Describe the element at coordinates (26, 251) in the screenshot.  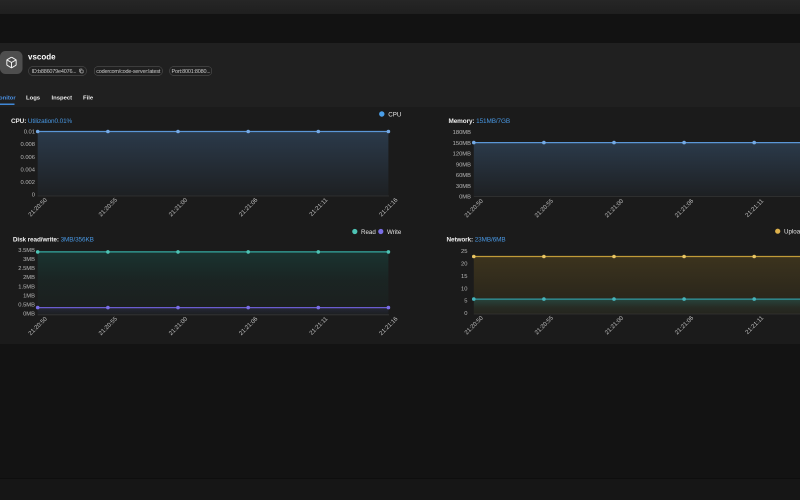
I see `svg-text: 3.5MB` at that location.